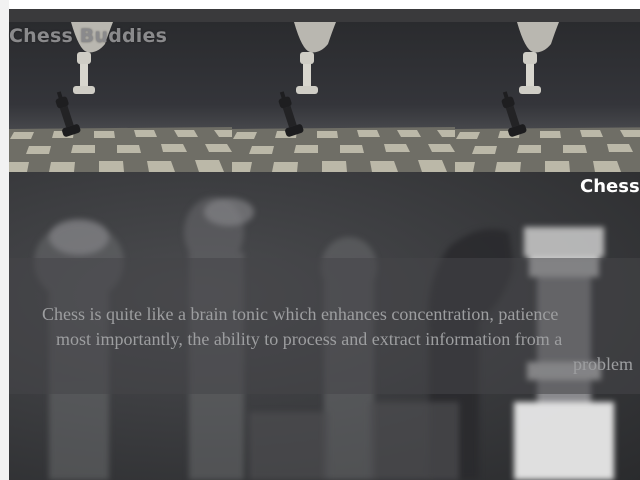 The height and width of the screenshot is (480, 640). I want to click on header-strip, so click(324, 15).